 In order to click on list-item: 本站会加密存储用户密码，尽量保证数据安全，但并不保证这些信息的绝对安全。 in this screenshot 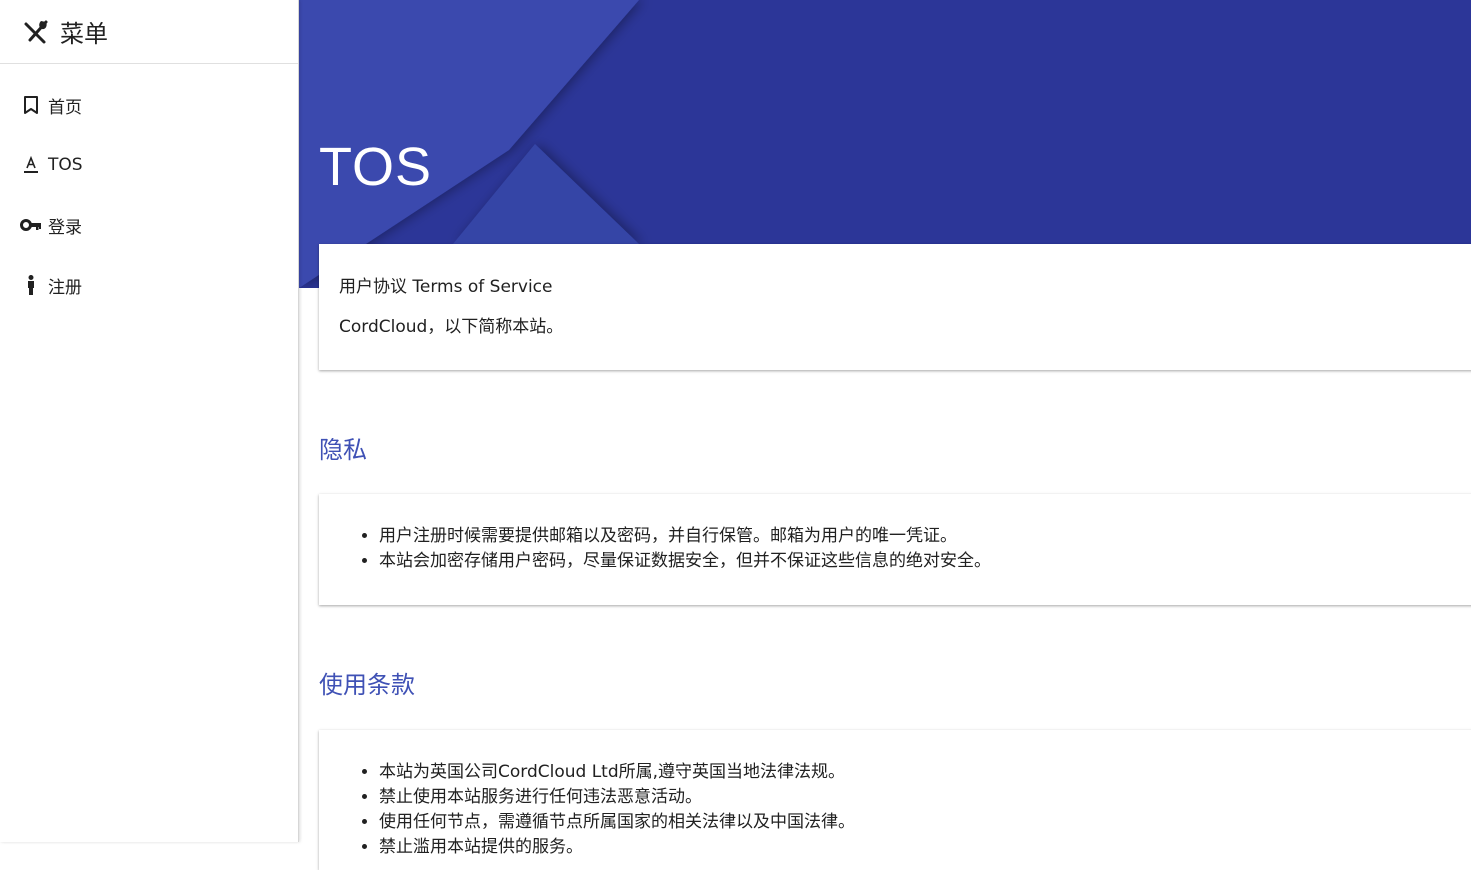, I will do `click(925, 561)`.